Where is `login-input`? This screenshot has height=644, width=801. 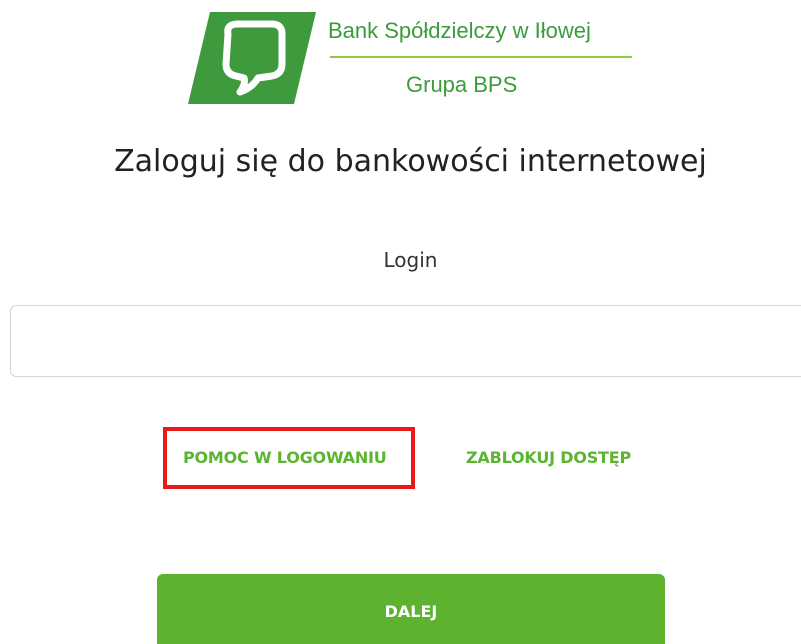 login-input is located at coordinates (405, 341).